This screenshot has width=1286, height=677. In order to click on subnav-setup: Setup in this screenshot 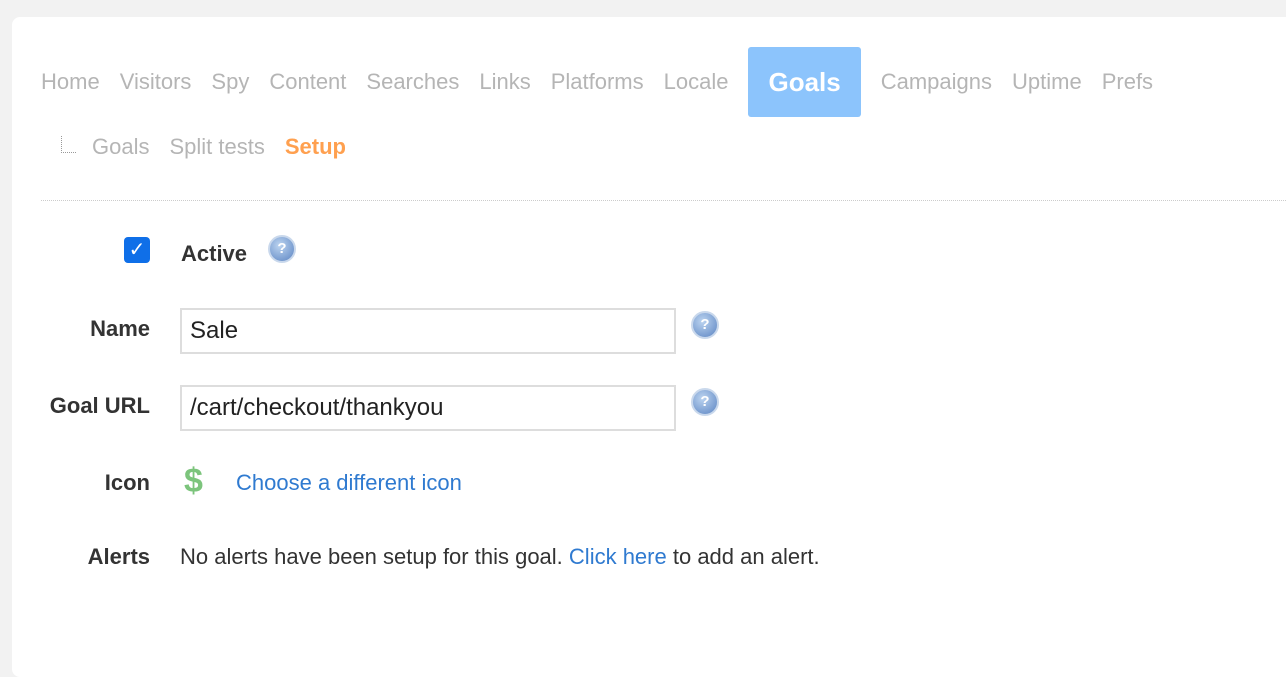, I will do `click(315, 147)`.